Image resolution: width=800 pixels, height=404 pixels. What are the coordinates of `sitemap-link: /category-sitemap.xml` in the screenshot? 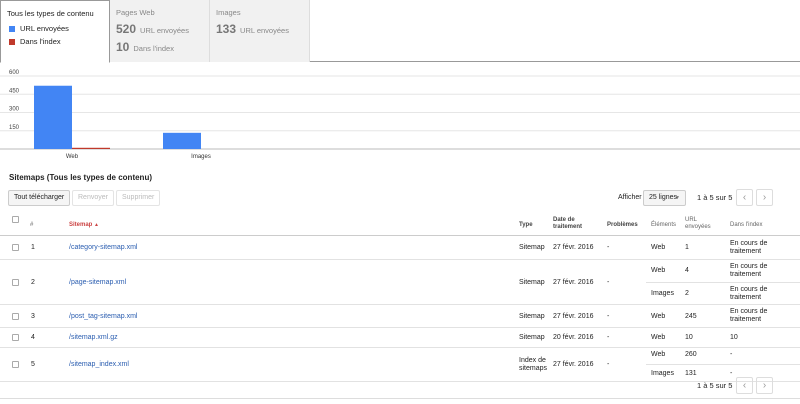 It's located at (103, 248).